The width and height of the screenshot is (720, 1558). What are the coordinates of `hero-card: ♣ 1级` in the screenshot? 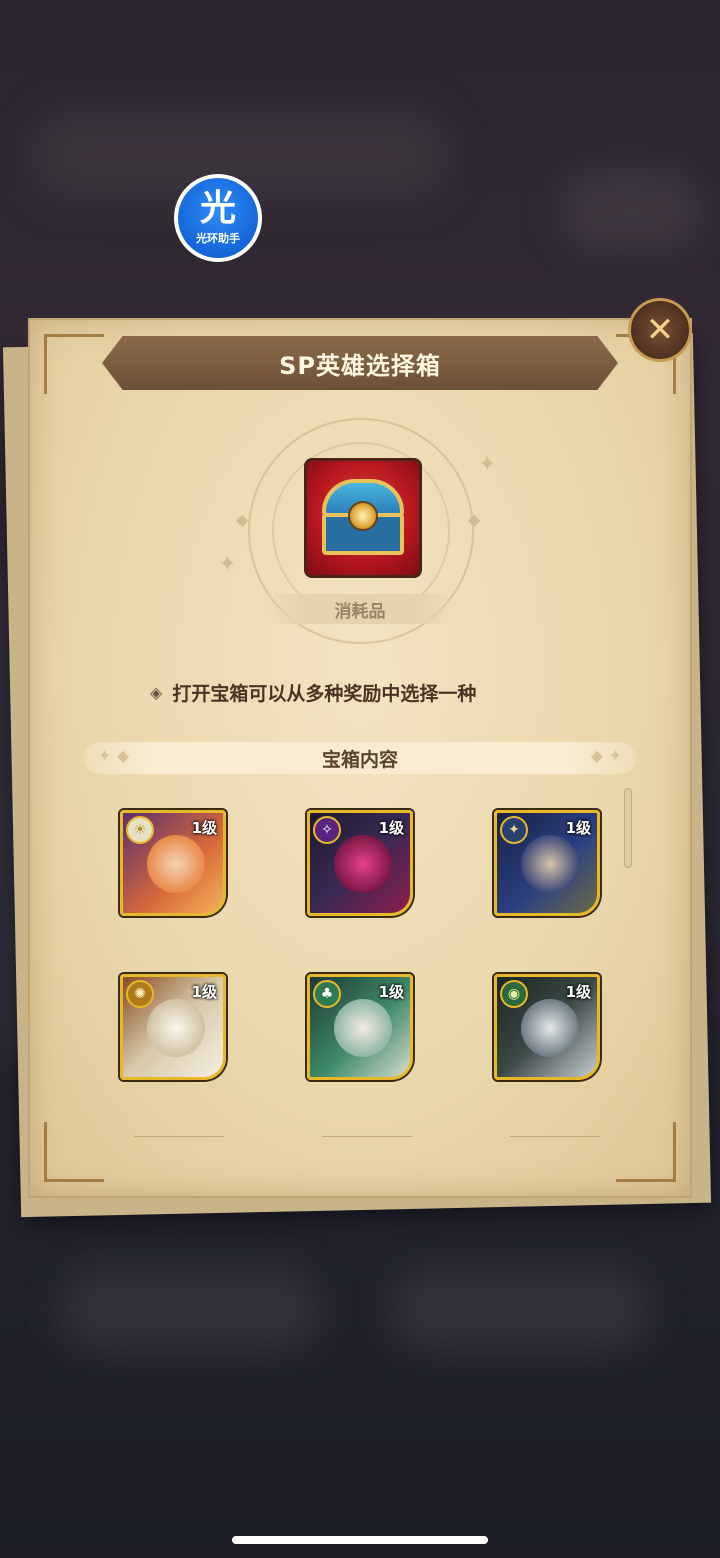 It's located at (360, 1027).